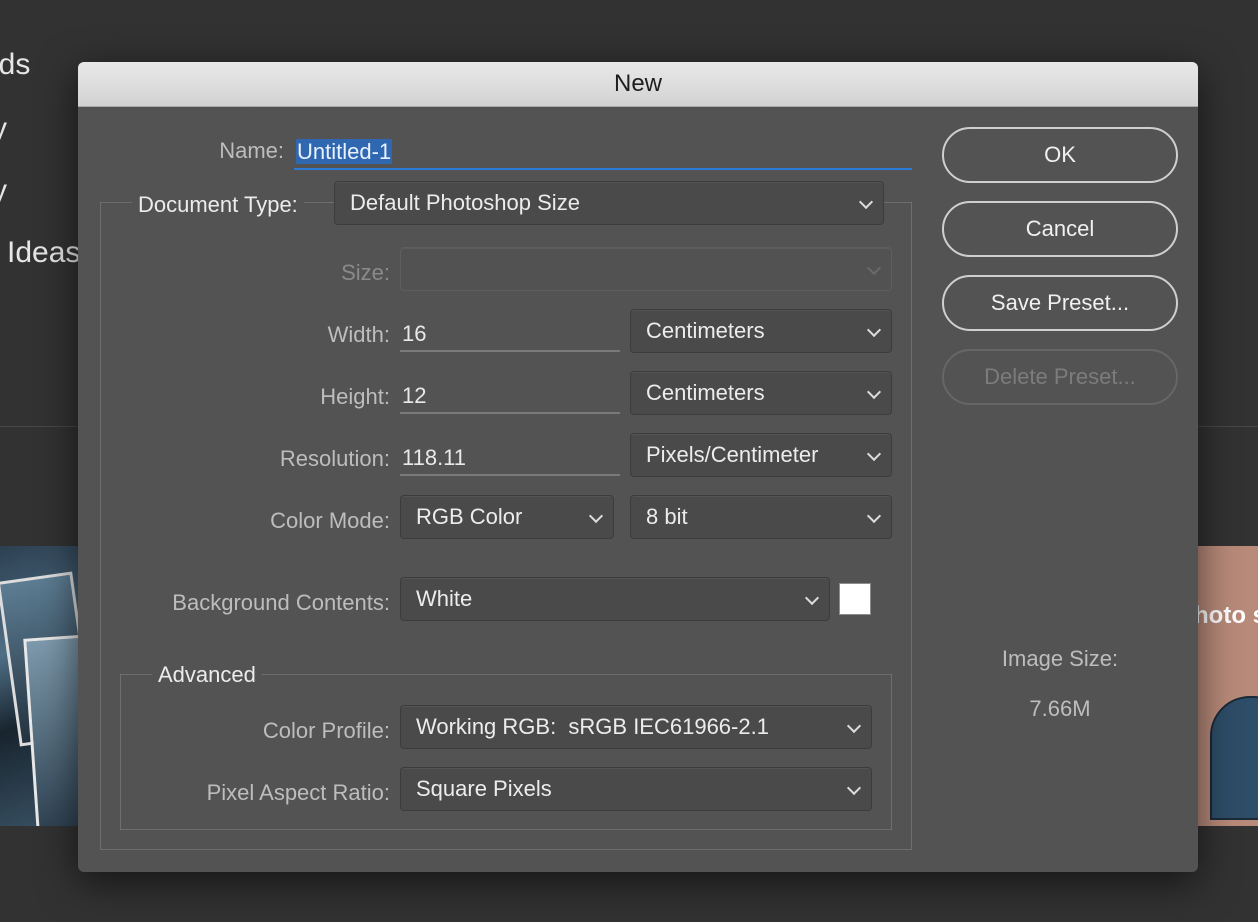 The width and height of the screenshot is (1258, 922). Describe the element at coordinates (1224, 686) in the screenshot. I see `background-thumbnail-right: hoto s` at that location.